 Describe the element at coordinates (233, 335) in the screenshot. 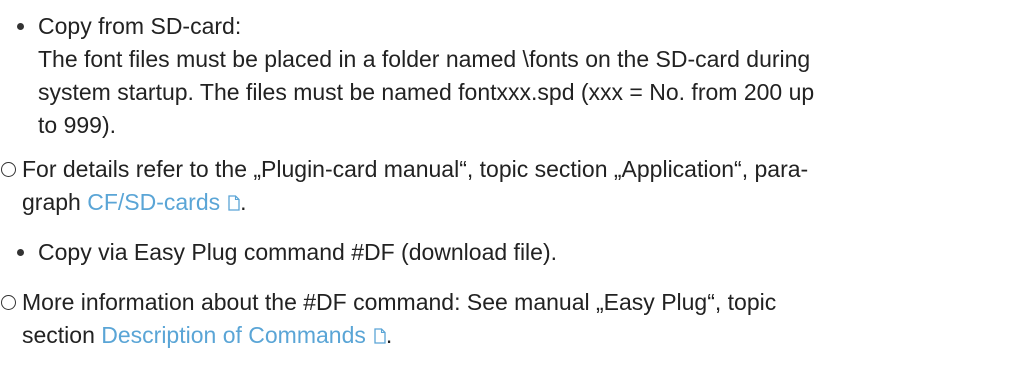

I see `link-label: Description of Commands` at that location.